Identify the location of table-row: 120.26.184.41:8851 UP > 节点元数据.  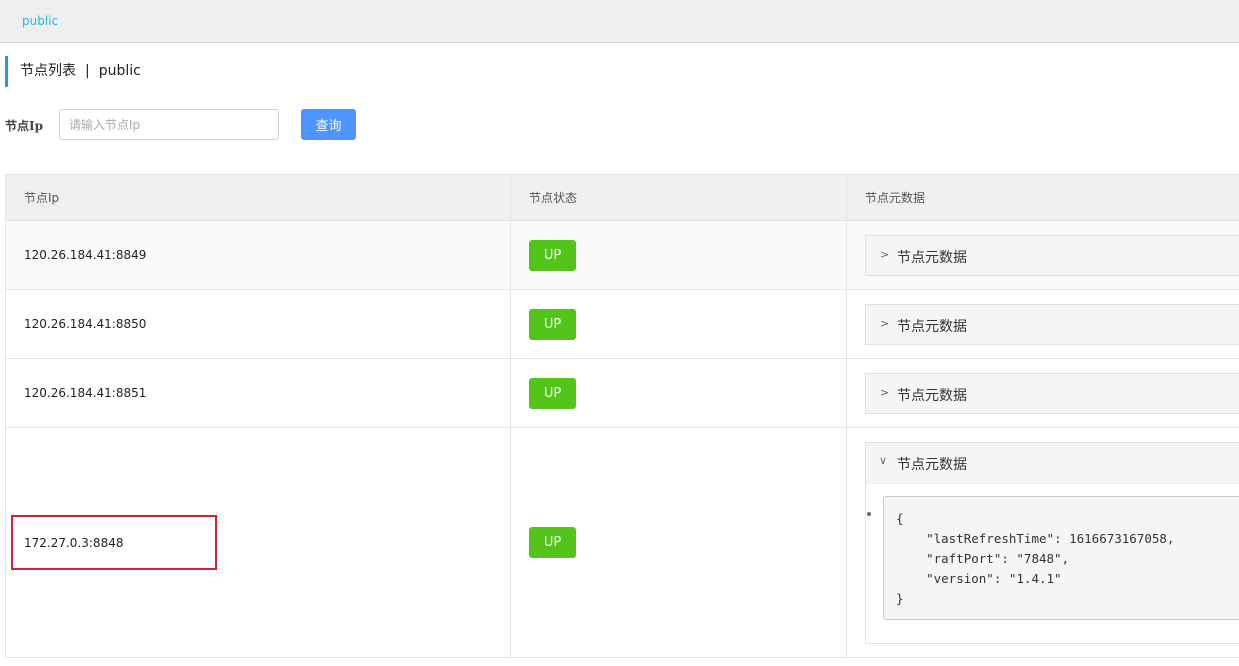
(622, 393).